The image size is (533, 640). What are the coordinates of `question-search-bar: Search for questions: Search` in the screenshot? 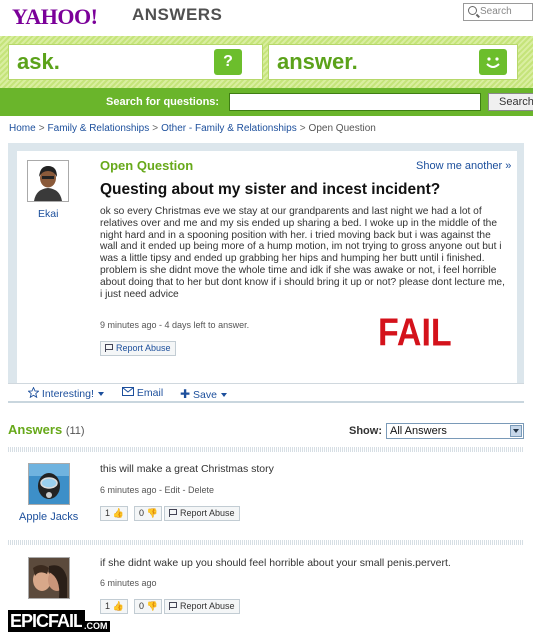 It's located at (266, 102).